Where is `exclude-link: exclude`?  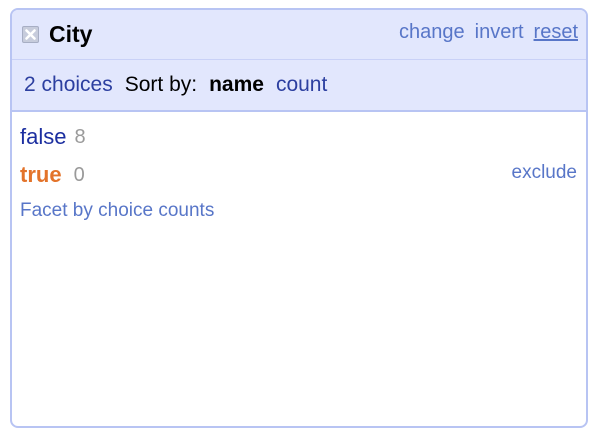 exclude-link: exclude is located at coordinates (545, 173).